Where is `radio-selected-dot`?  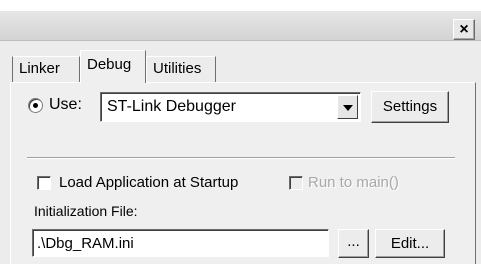 radio-selected-dot is located at coordinates (35, 105).